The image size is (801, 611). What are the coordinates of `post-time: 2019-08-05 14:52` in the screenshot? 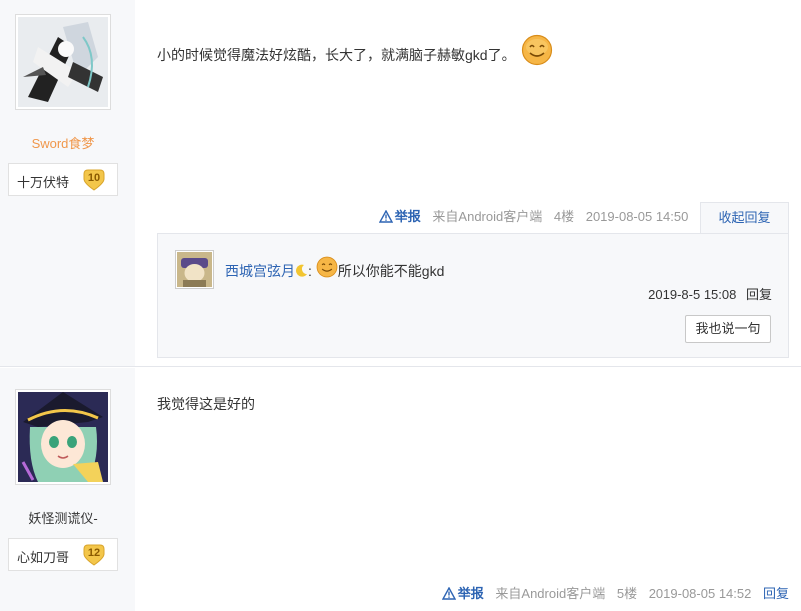 It's located at (700, 593).